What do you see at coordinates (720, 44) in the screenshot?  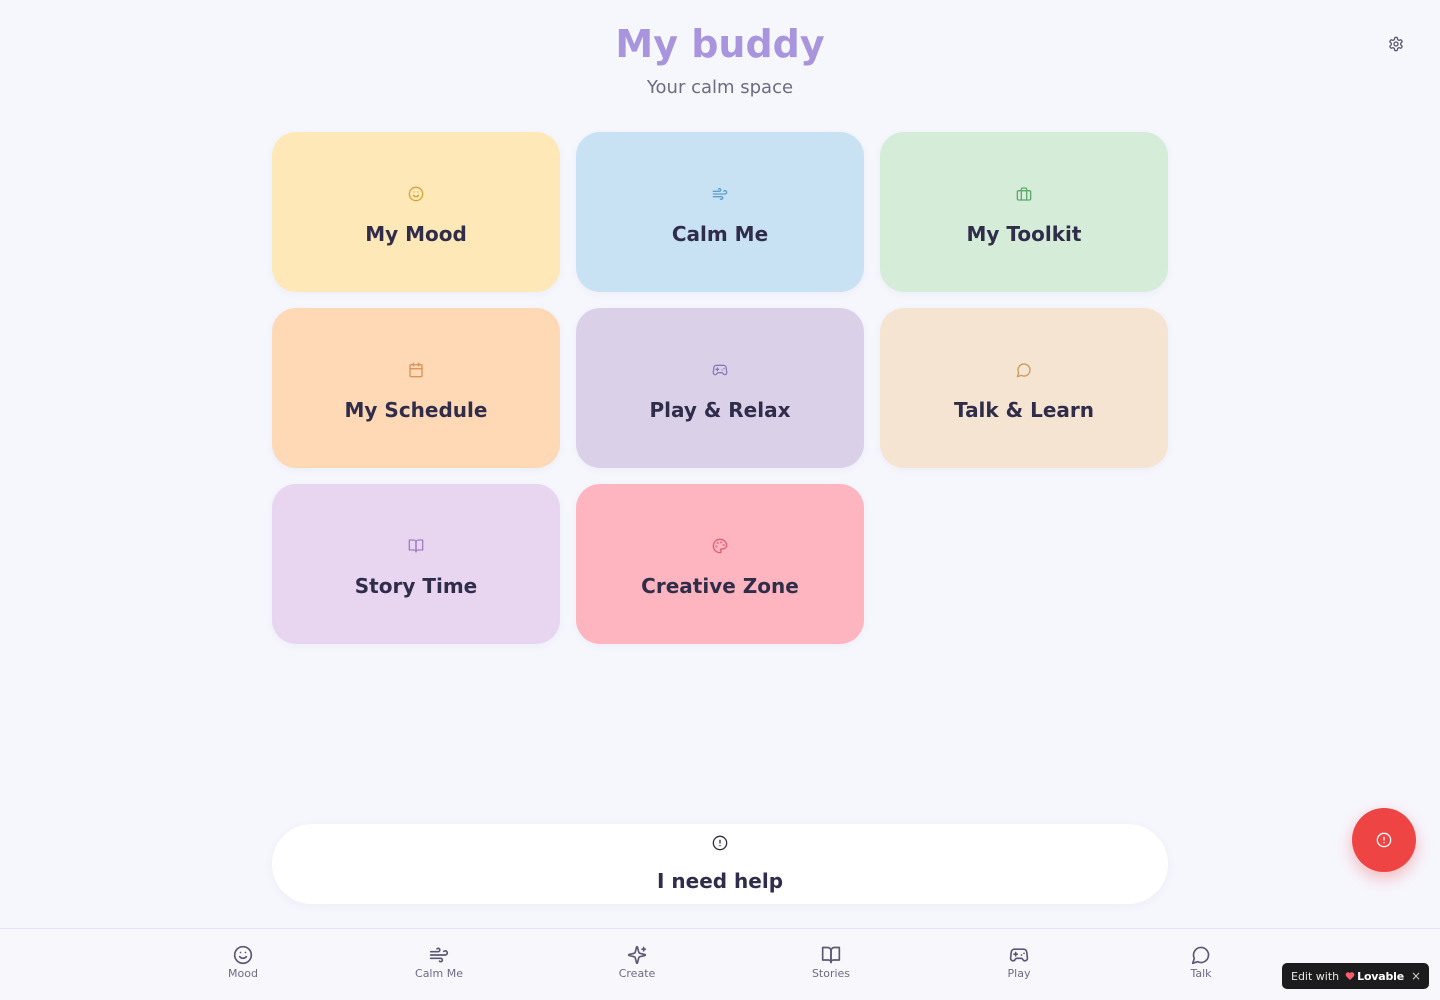 I see `app-title: My buddy` at bounding box center [720, 44].